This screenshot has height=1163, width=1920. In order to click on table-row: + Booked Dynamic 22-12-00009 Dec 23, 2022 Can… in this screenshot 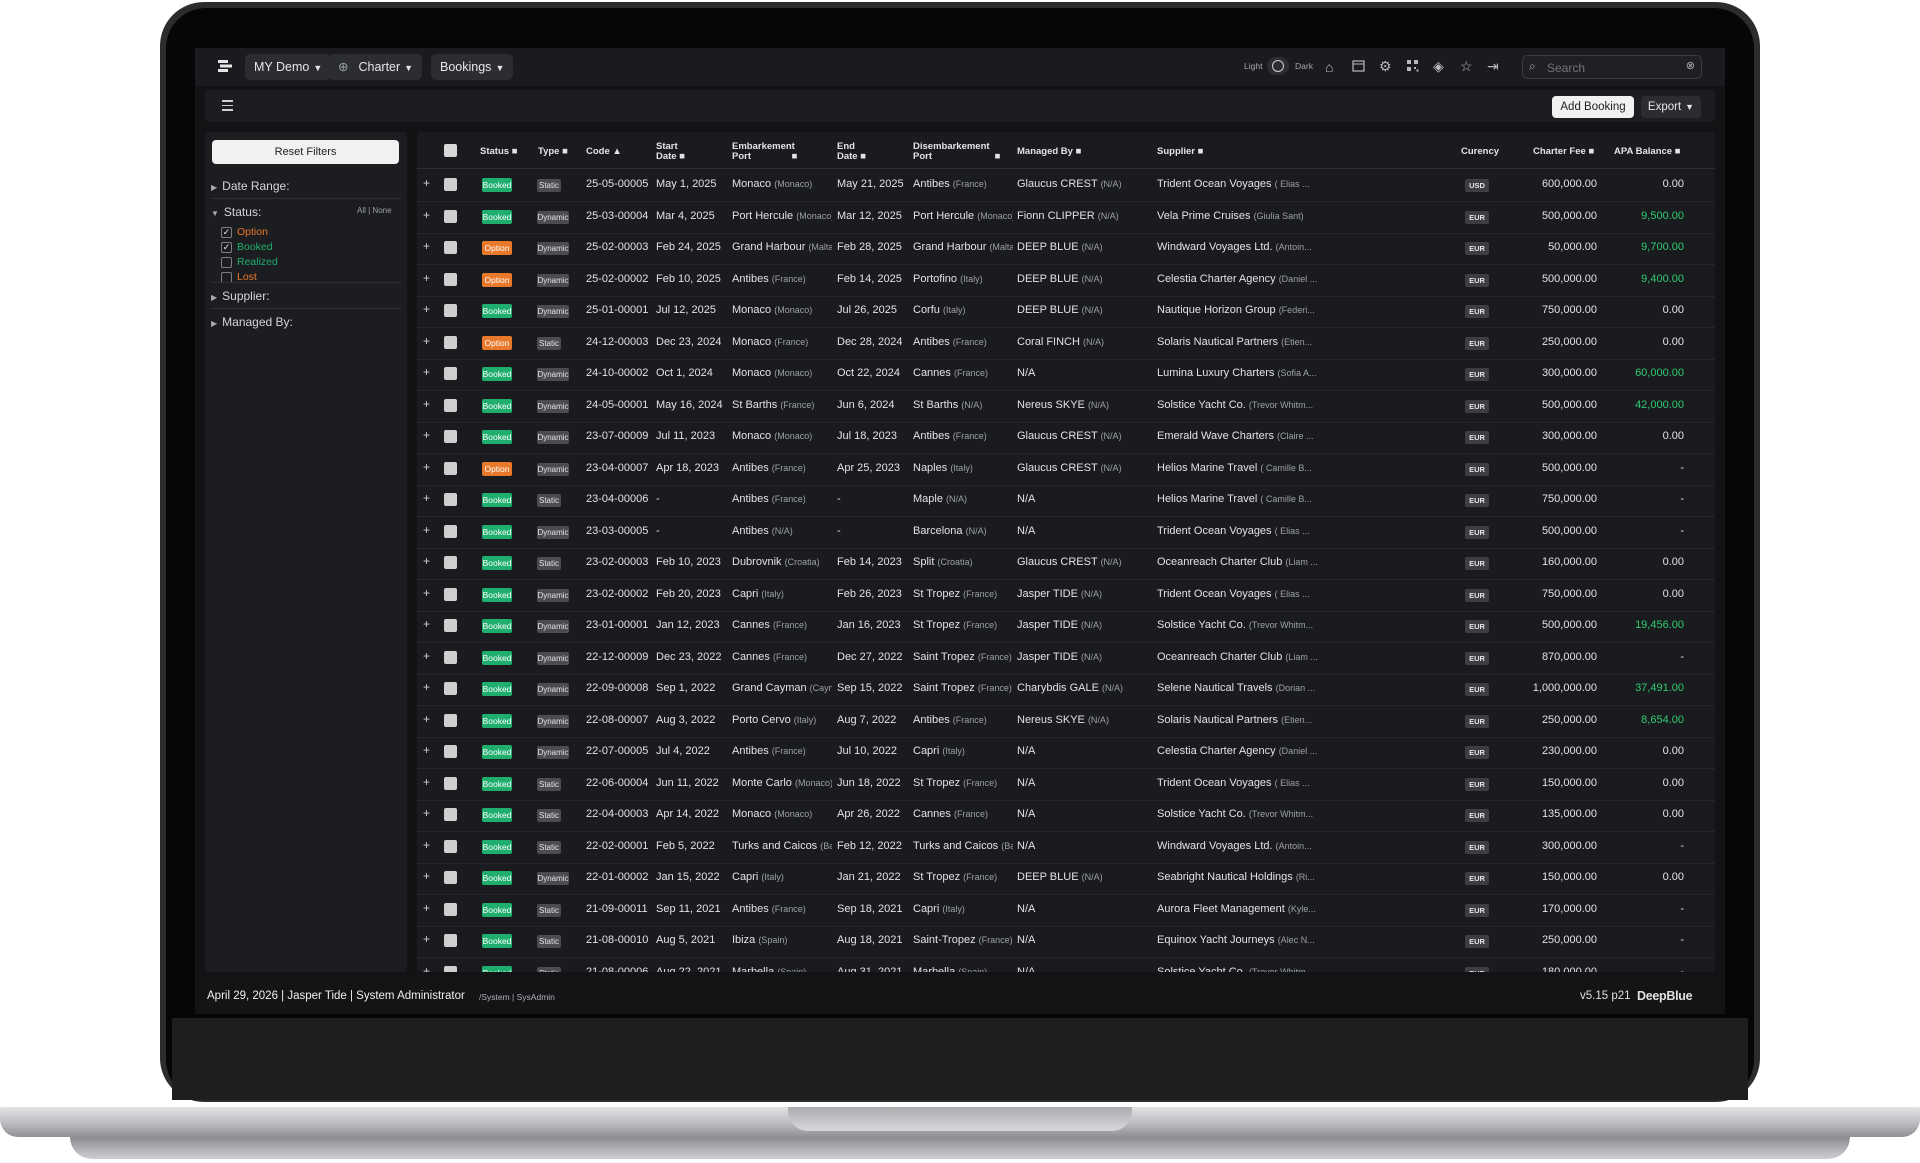, I will do `click(1066, 658)`.